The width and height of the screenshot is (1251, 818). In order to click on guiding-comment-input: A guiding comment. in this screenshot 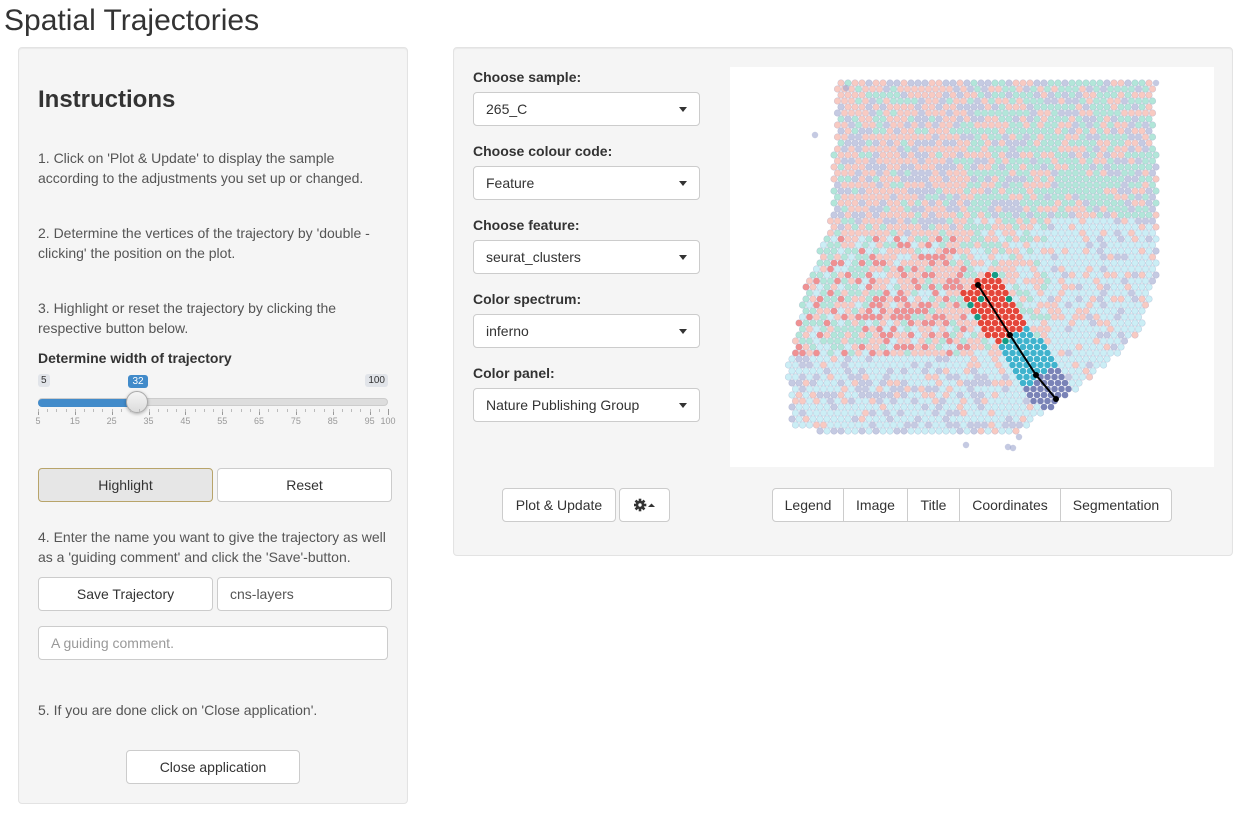, I will do `click(213, 643)`.